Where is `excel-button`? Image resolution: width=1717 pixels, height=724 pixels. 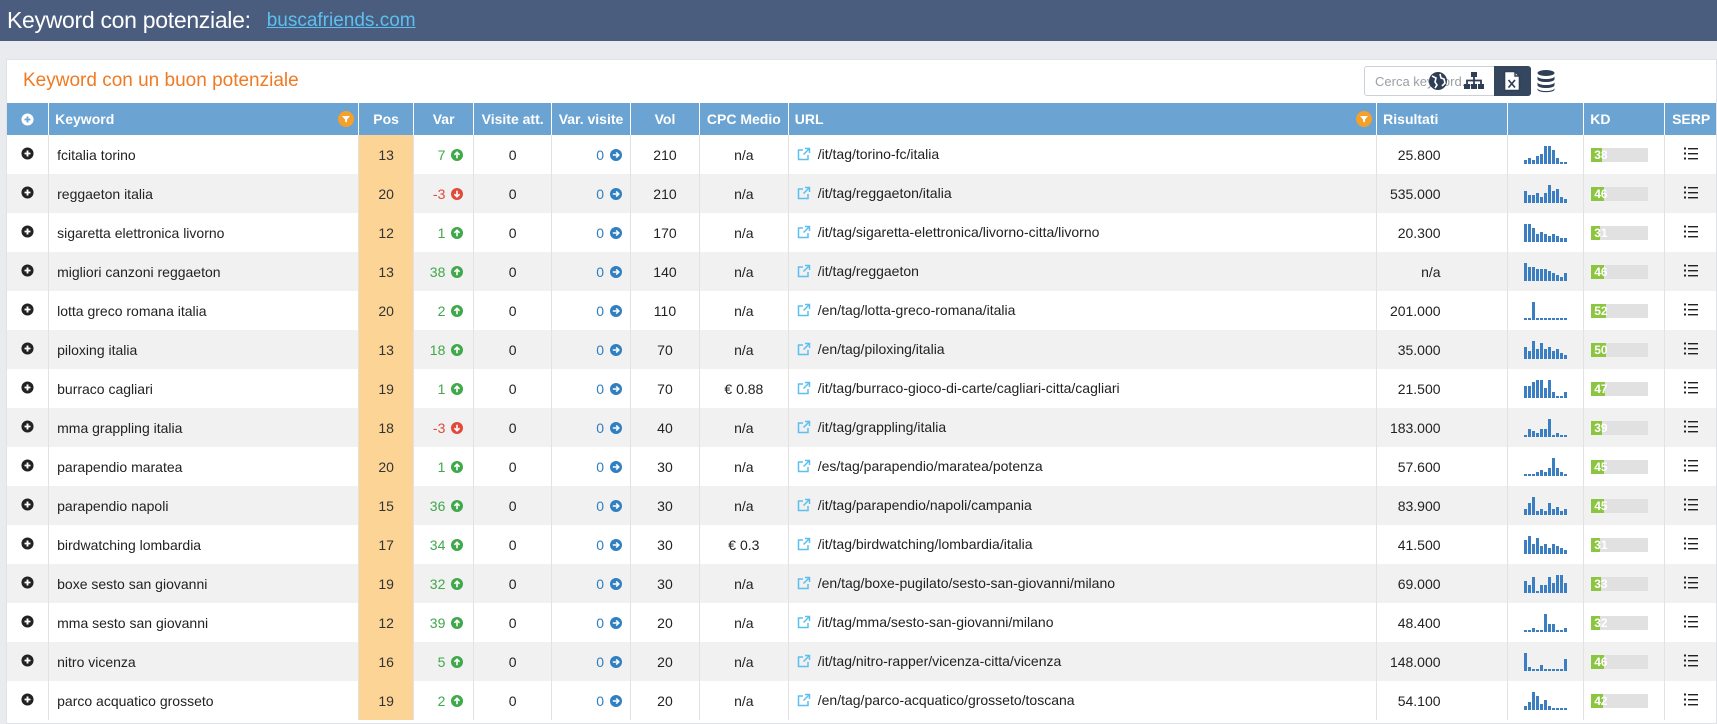
excel-button is located at coordinates (1512, 81).